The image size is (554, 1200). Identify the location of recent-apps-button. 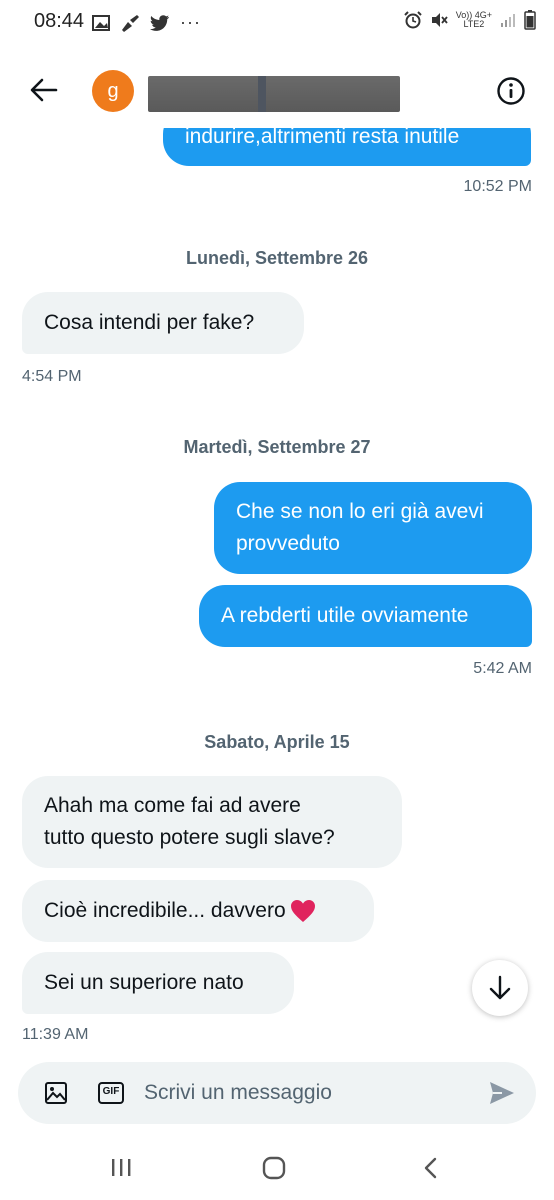
(121, 1169).